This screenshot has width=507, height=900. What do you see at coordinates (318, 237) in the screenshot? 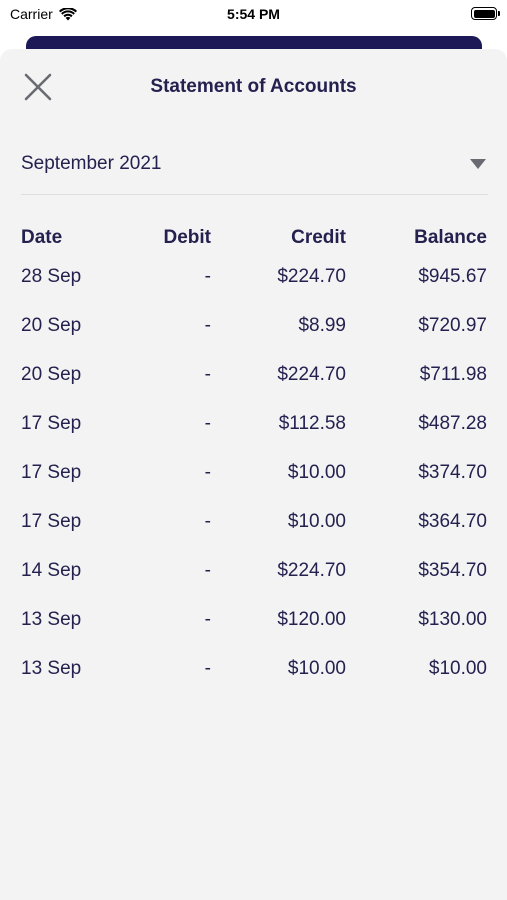
I see `header-credit: Credit` at bounding box center [318, 237].